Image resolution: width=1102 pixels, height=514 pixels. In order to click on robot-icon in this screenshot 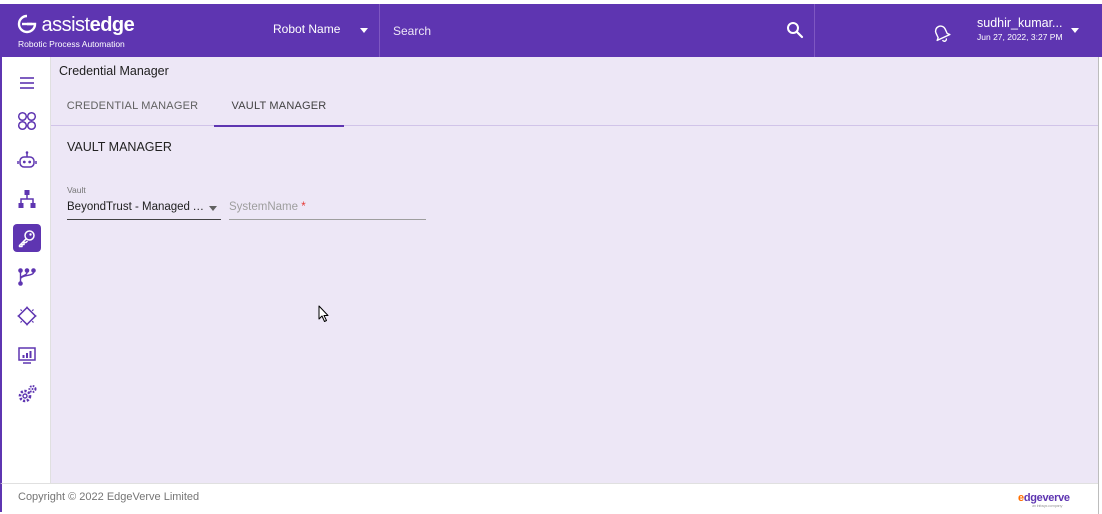, I will do `click(27, 159)`.